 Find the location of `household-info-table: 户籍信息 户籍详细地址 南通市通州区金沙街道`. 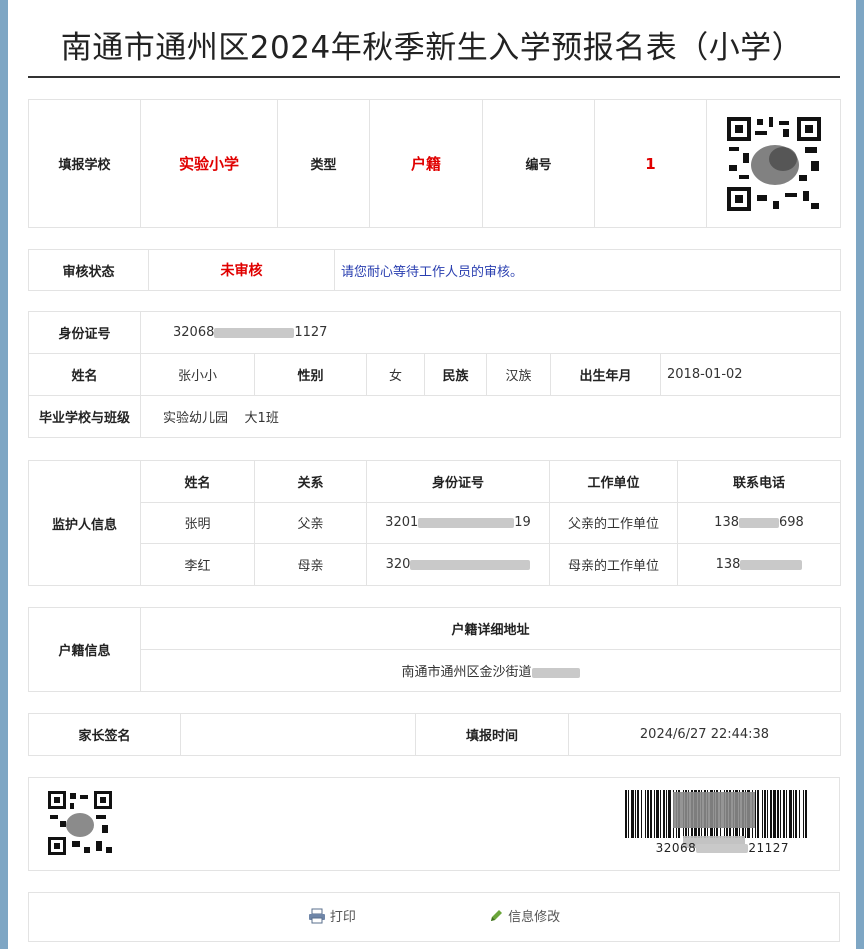

household-info-table: 户籍信息 户籍详细地址 南通市通州区金沙街道 is located at coordinates (434, 649).